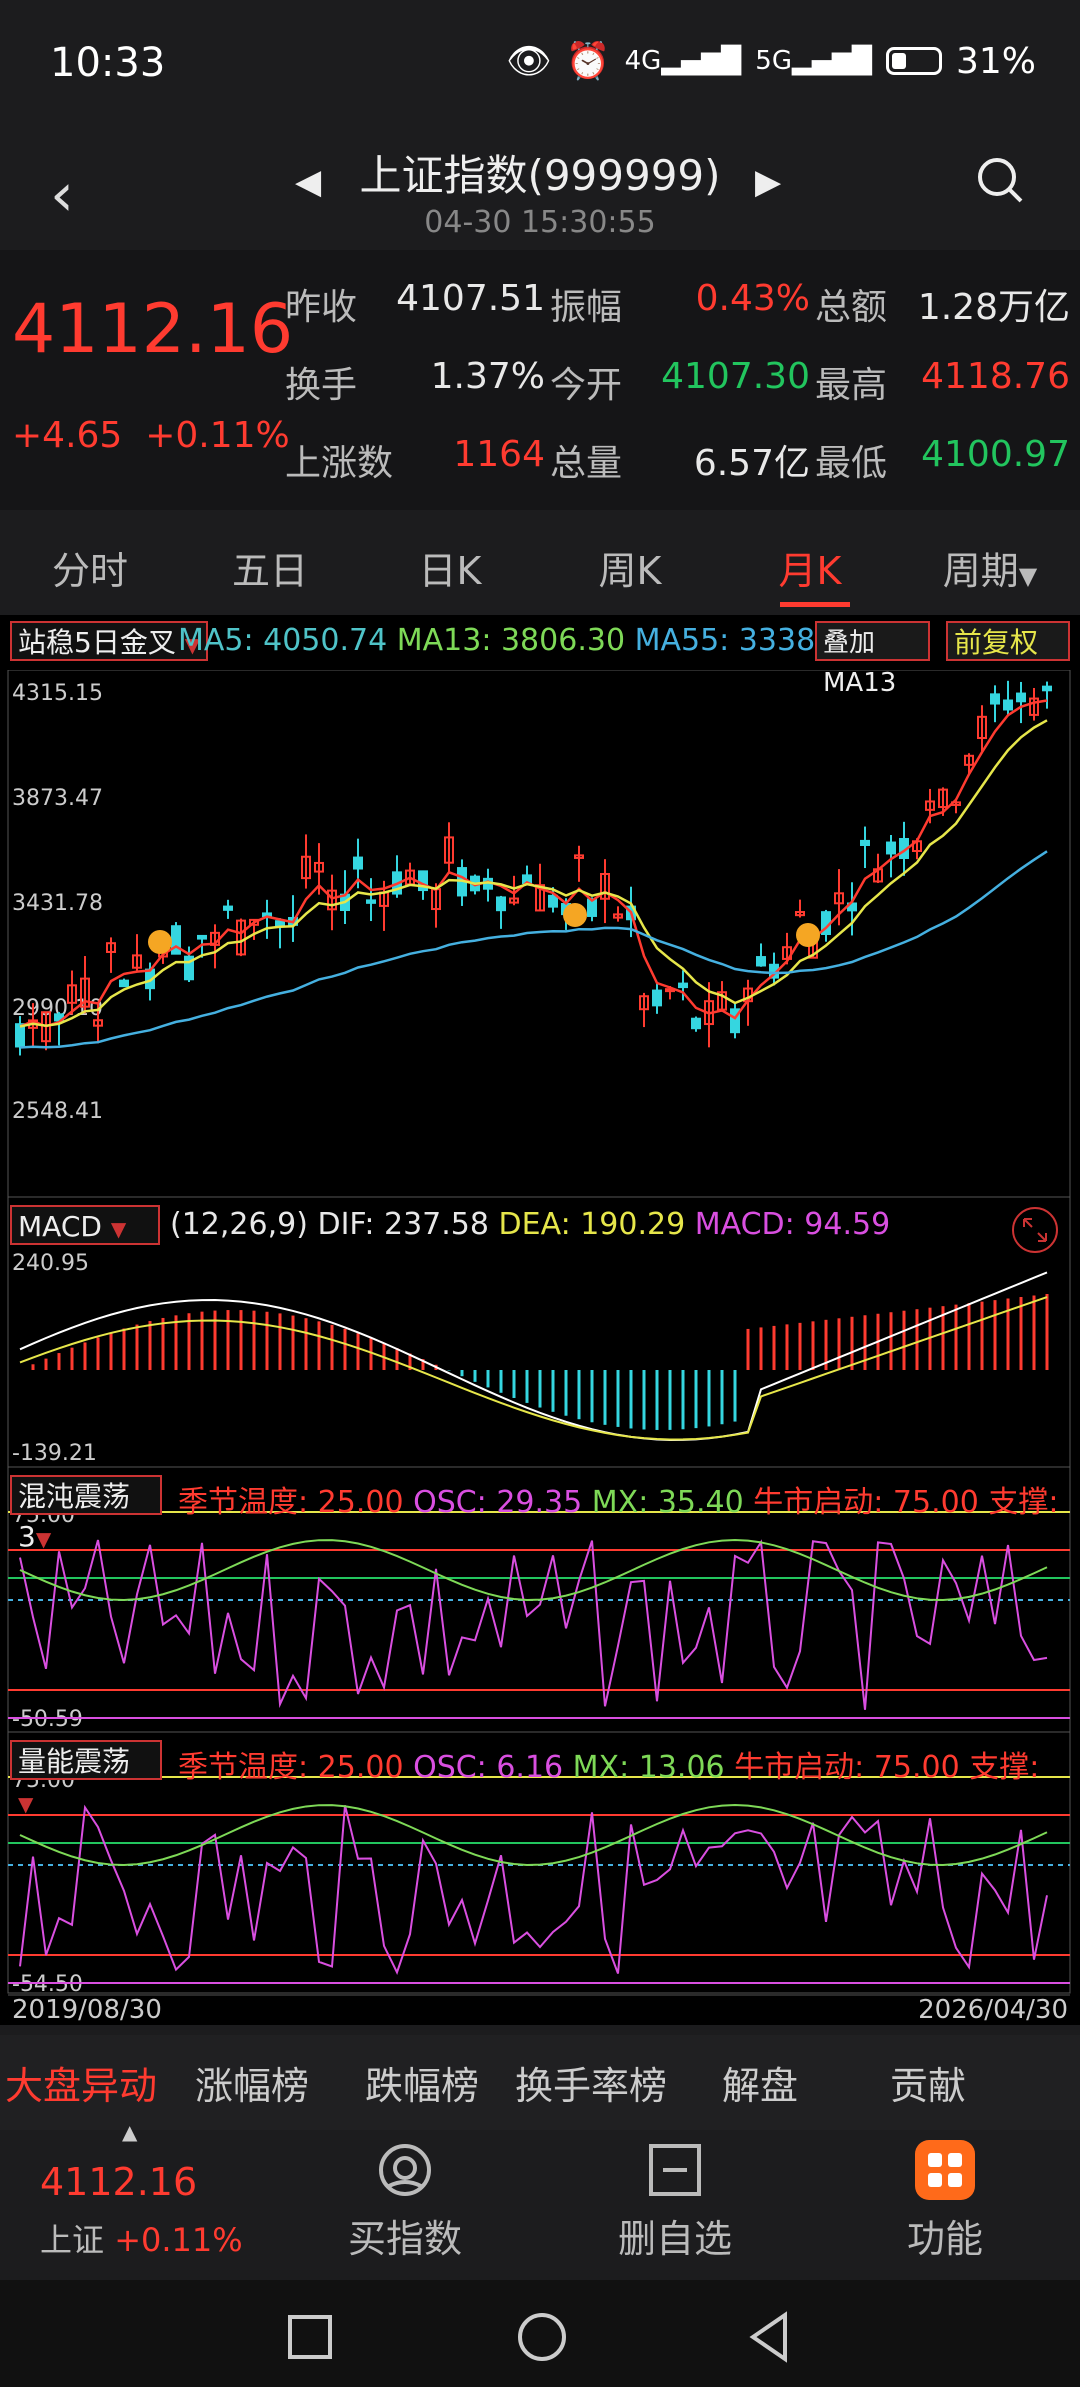 This screenshot has height=2387, width=1080. Describe the element at coordinates (511, 640) in the screenshot. I see `ma13-value: MA13: 3806.30` at that location.